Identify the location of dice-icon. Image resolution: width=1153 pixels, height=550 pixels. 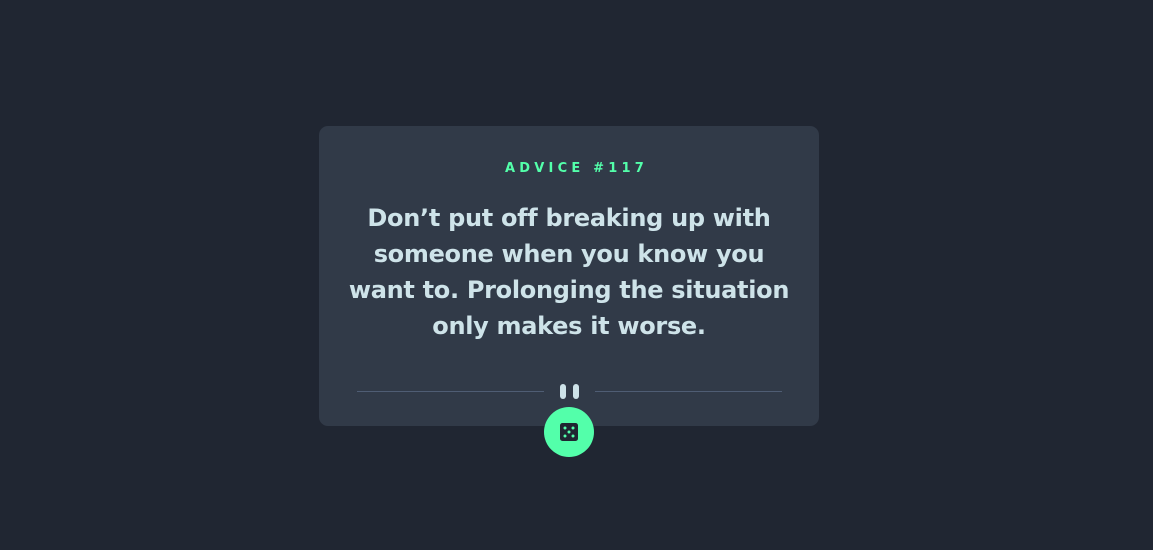
(569, 432).